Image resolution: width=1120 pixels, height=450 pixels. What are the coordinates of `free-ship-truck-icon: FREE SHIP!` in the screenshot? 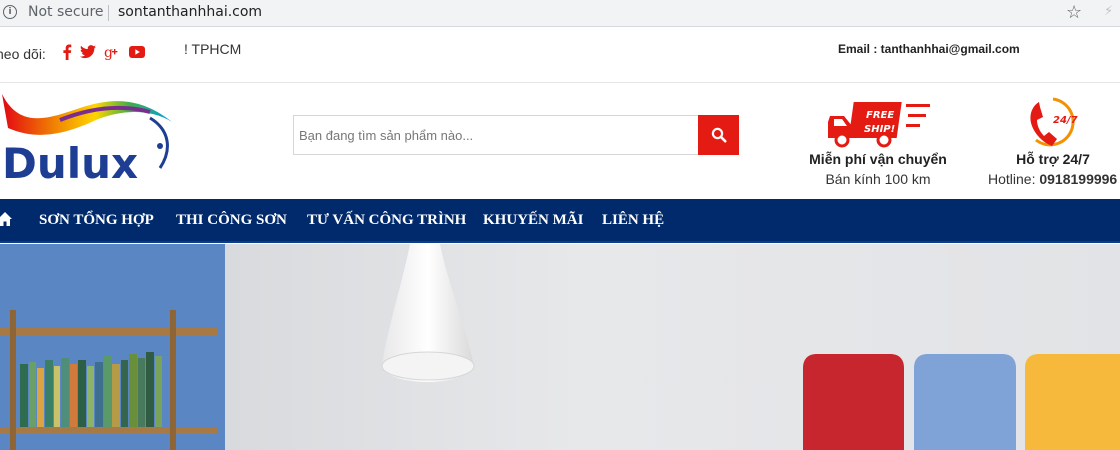 It's located at (879, 125).